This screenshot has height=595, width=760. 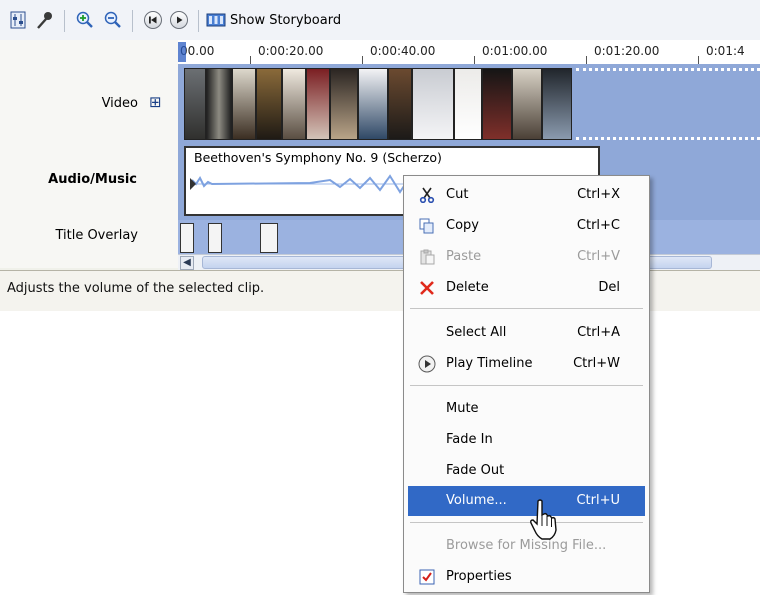 I want to click on microphone-icon, so click(x=44, y=20).